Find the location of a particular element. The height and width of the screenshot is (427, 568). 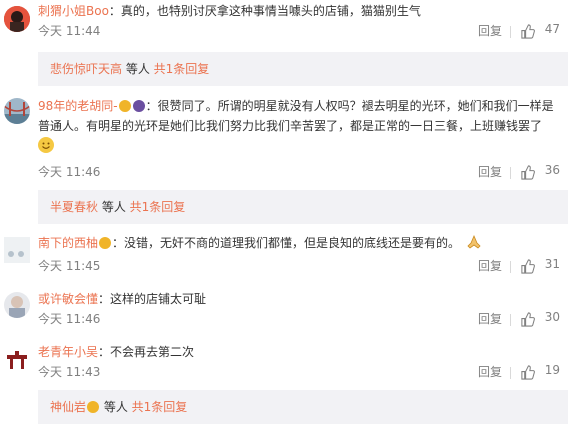

comment-username: 或许敏会懂 is located at coordinates (68, 299).